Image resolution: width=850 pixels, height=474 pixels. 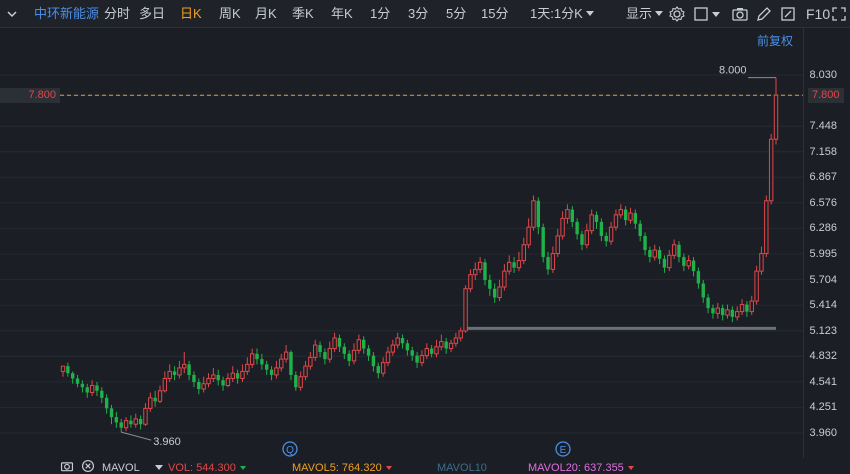 What do you see at coordinates (380, 14) in the screenshot?
I see `tab-1min: 1分` at bounding box center [380, 14].